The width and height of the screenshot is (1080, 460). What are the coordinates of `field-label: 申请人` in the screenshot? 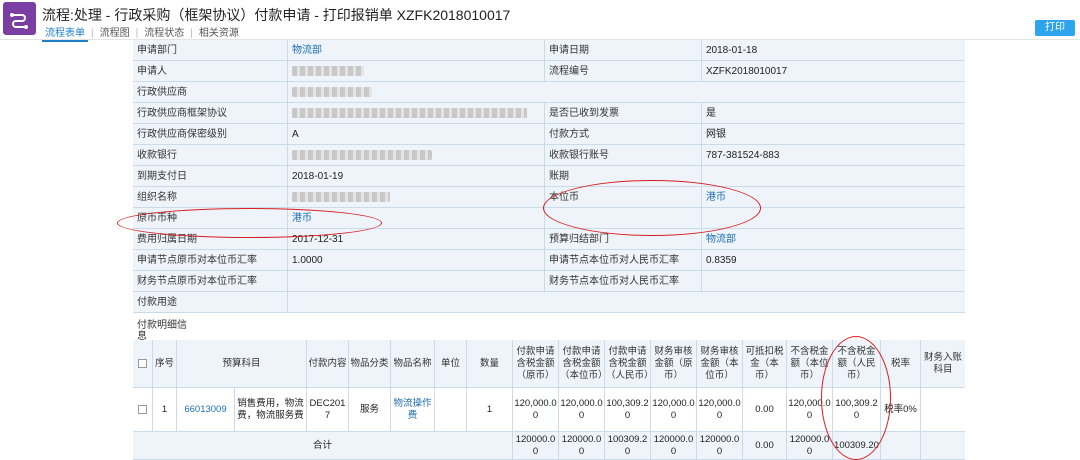 It's located at (210, 71).